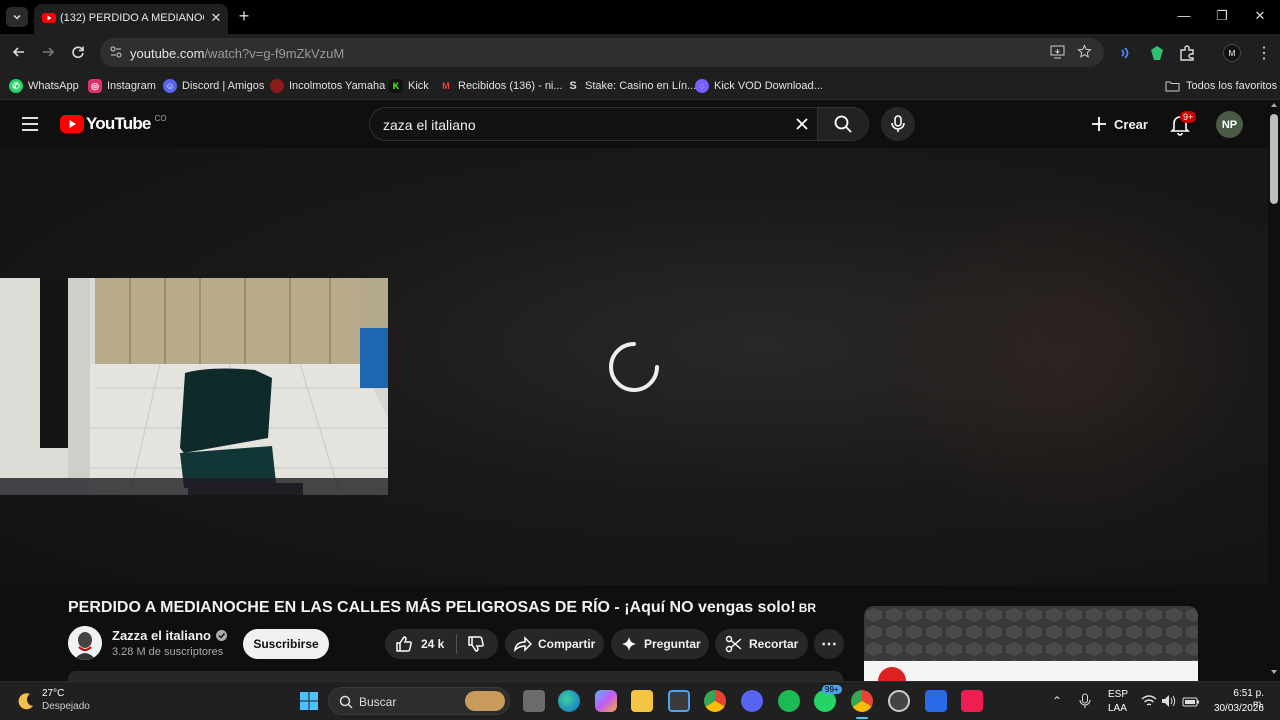  I want to click on chrome-active-icon, so click(862, 701).